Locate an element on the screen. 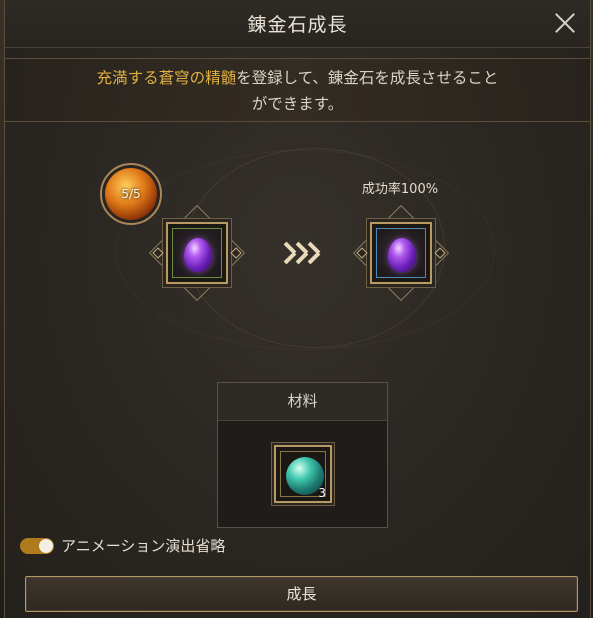 This screenshot has height=618, width=593. description-panel: 充満する蒼穹の精髄を登録して、錬金石を成長させること ができます。 is located at coordinates (297, 90).